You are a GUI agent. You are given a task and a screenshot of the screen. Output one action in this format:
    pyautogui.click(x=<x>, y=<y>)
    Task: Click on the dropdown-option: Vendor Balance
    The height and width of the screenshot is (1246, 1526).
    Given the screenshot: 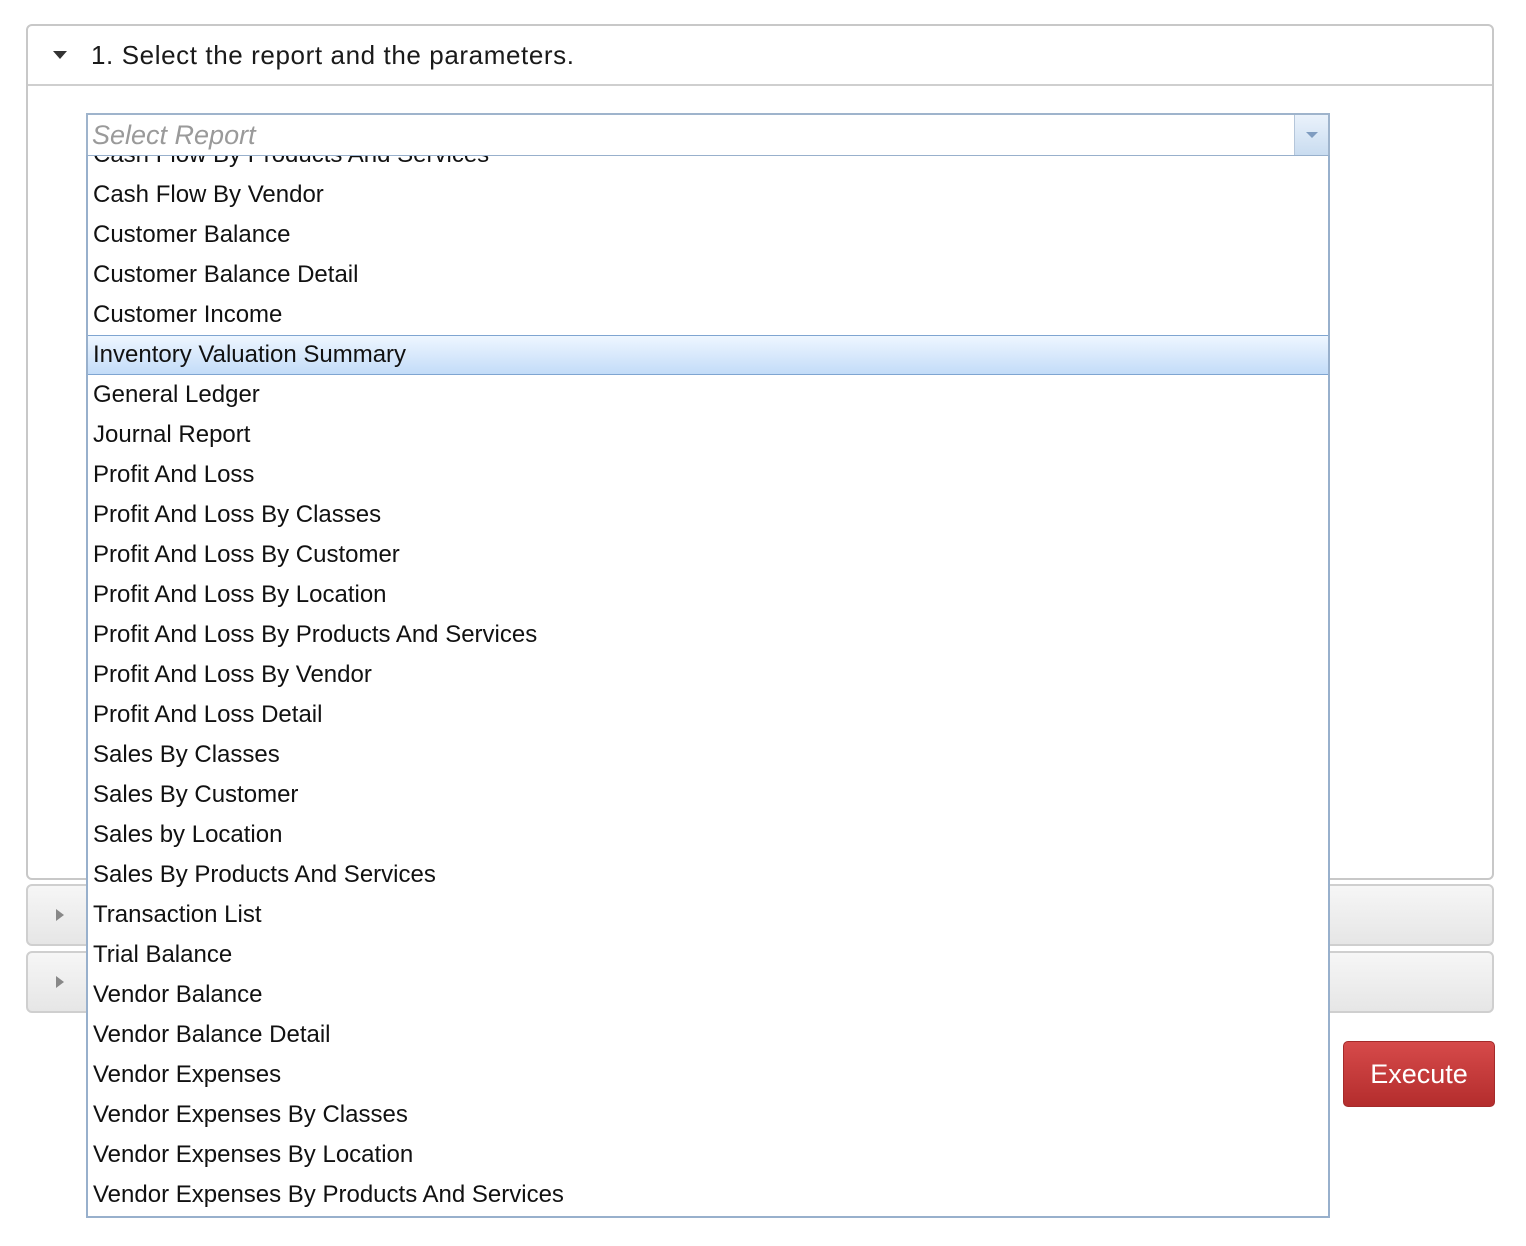 What is the action you would take?
    pyautogui.click(x=708, y=995)
    